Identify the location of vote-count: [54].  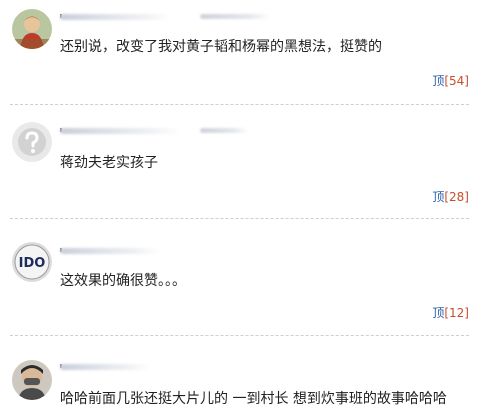
(456, 81).